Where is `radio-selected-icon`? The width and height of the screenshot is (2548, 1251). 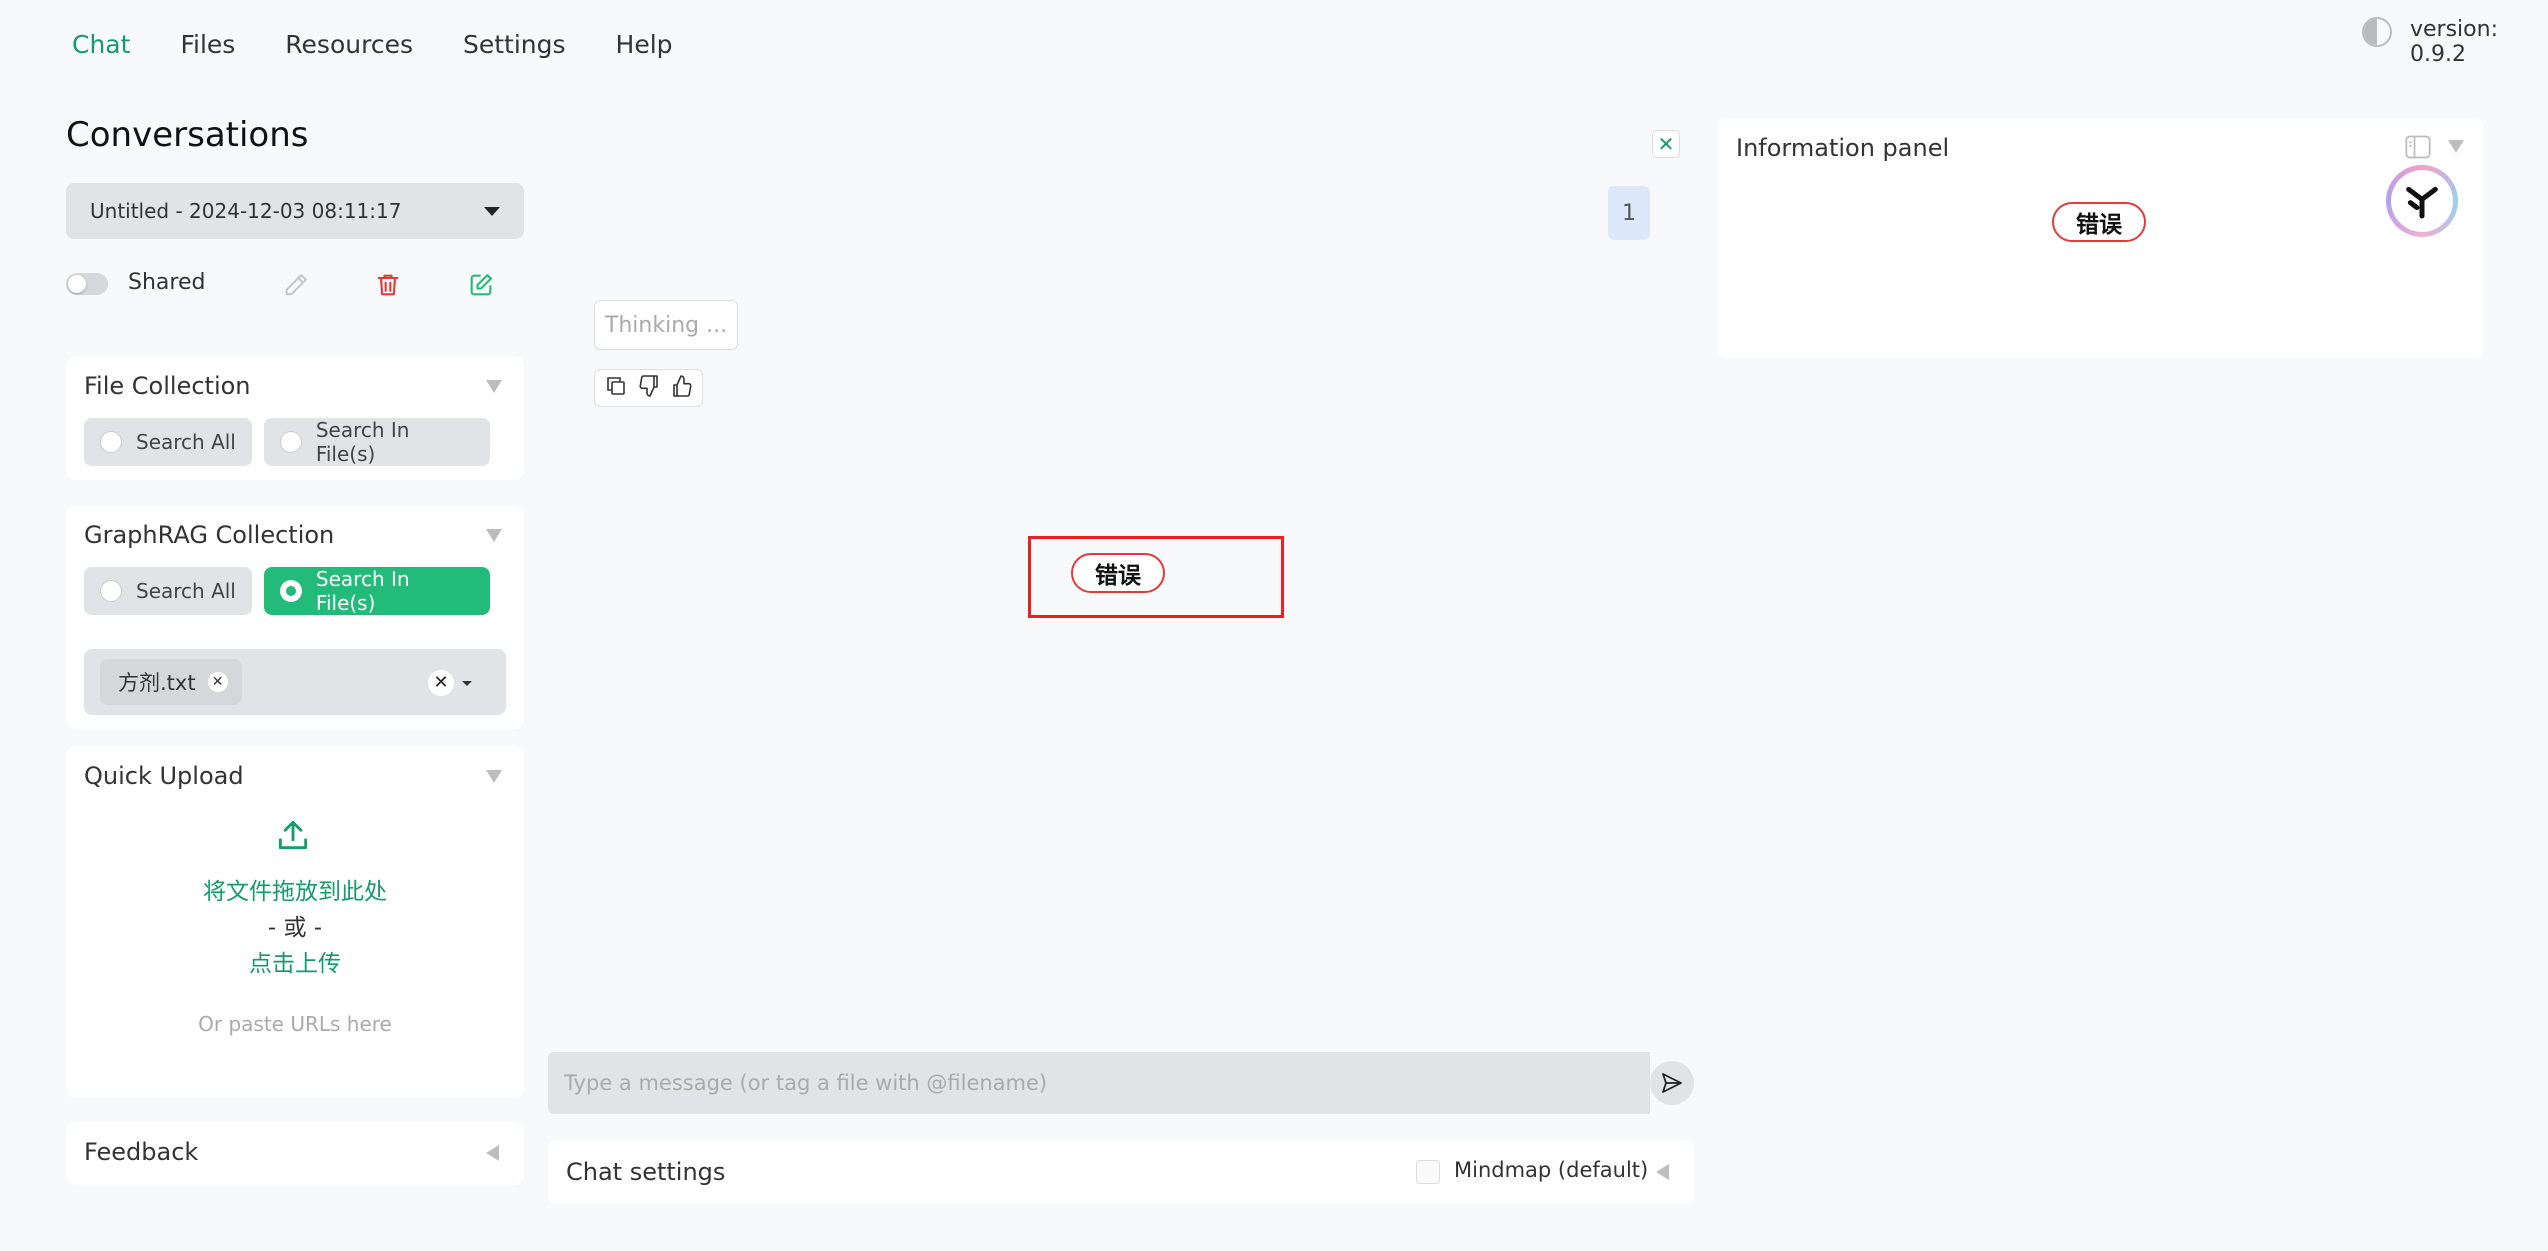
radio-selected-icon is located at coordinates (291, 591).